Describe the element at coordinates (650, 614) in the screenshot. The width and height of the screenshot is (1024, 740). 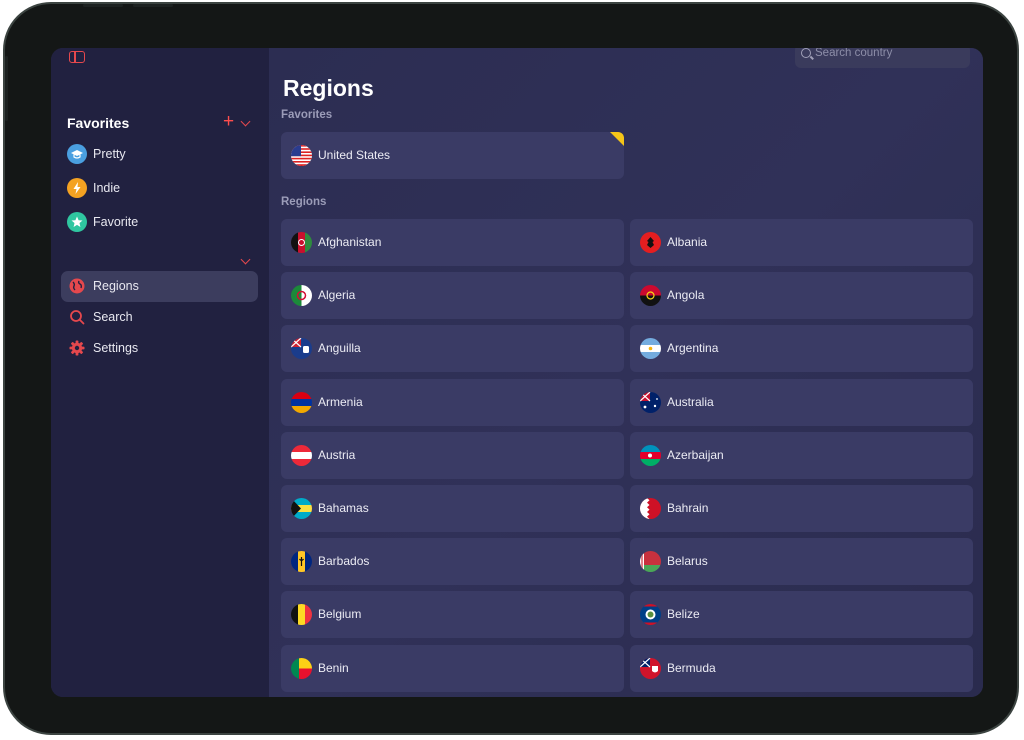
I see `flag-bz-icon` at that location.